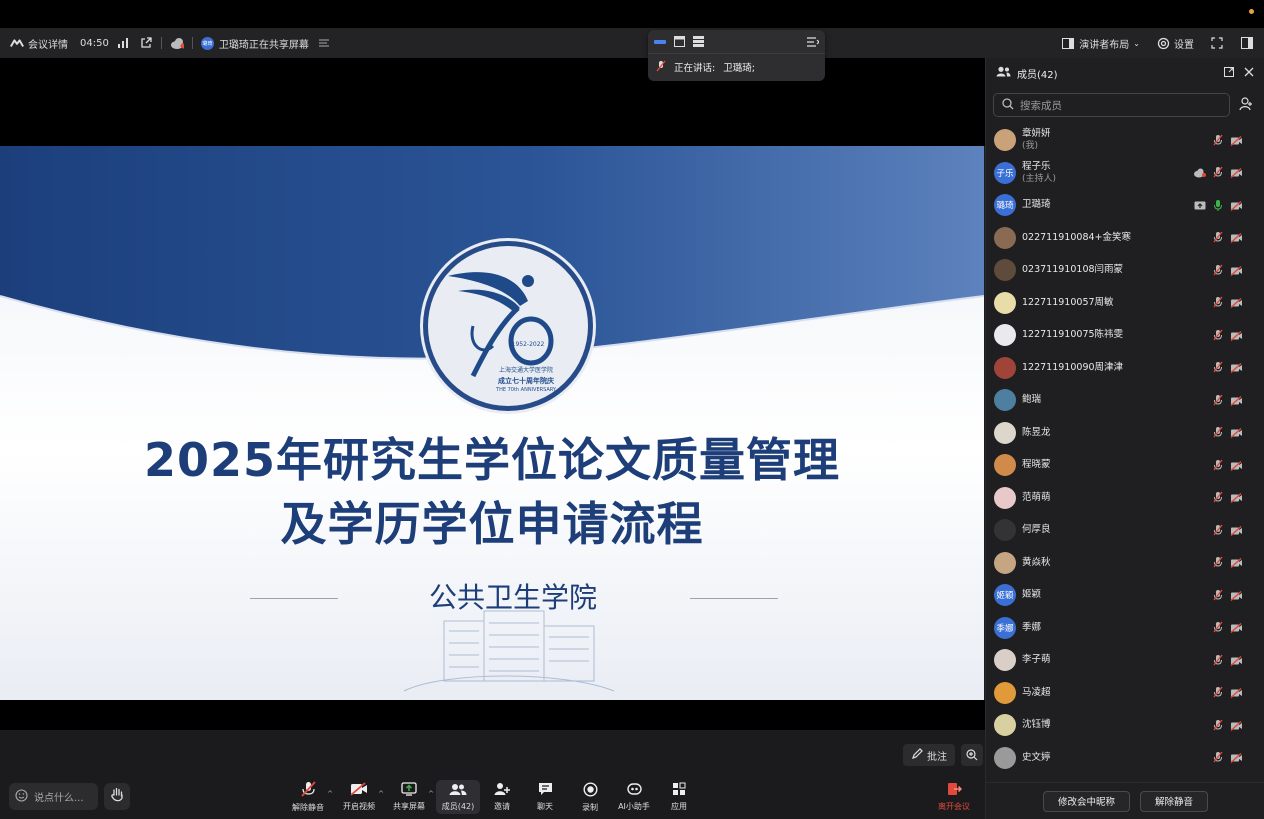 The width and height of the screenshot is (1264, 819). Describe the element at coordinates (360, 797) in the screenshot. I see `video-button: 开启视频 ^` at that location.